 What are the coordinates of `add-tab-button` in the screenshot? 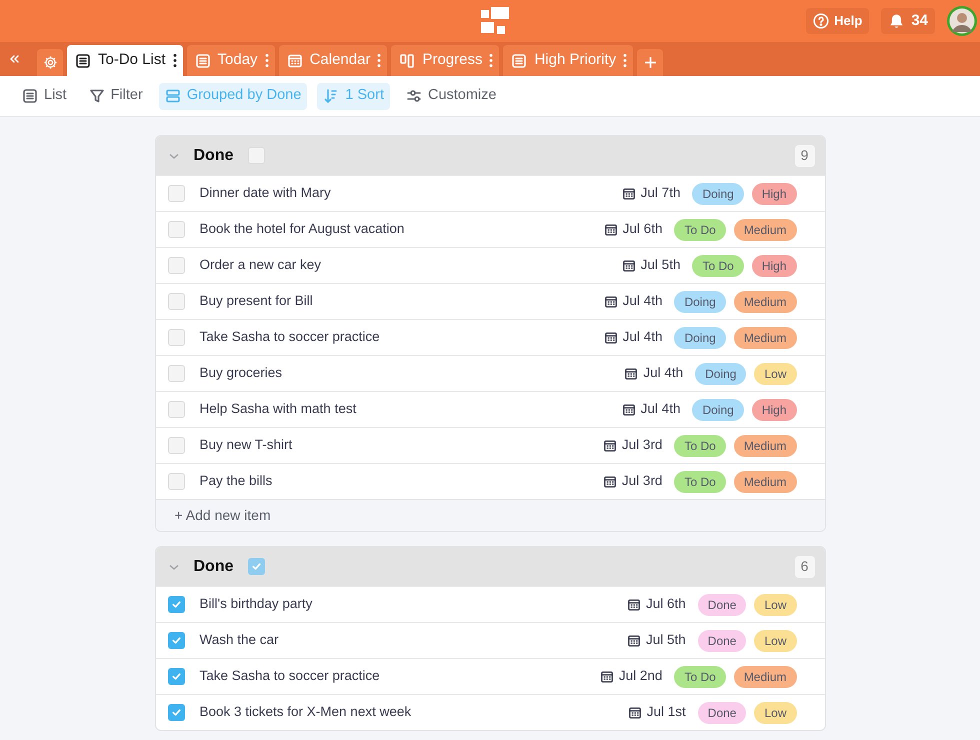 It's located at (650, 62).